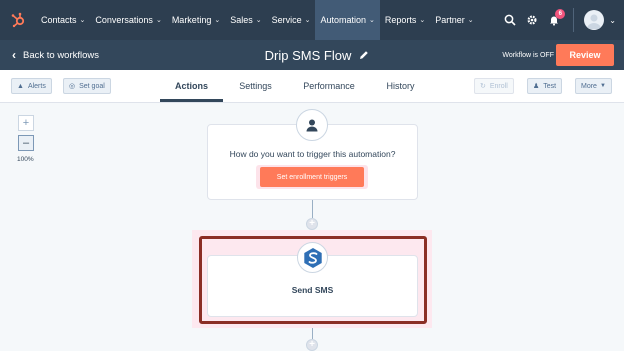 The image size is (624, 351). Describe the element at coordinates (510, 20) in the screenshot. I see `search-icon` at that location.